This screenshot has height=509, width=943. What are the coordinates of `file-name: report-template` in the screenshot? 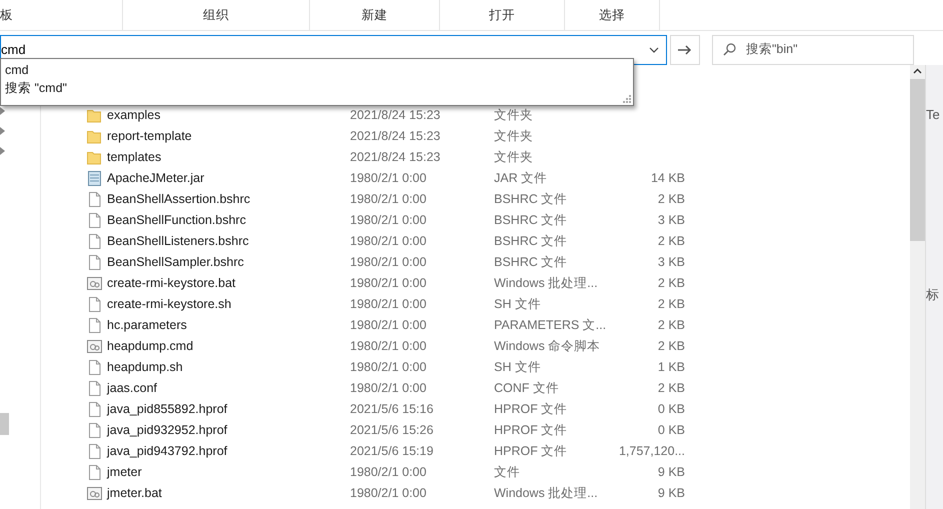 It's located at (227, 136).